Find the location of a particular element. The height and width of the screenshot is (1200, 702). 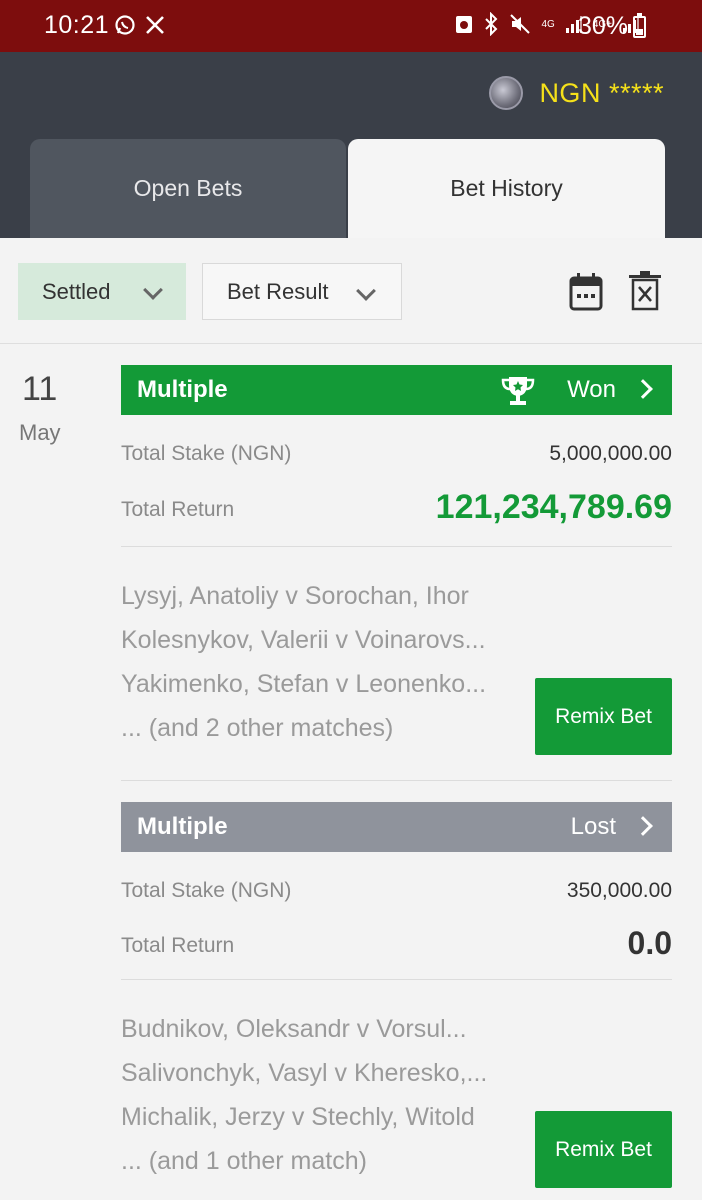

trophy-icon is located at coordinates (518, 391).